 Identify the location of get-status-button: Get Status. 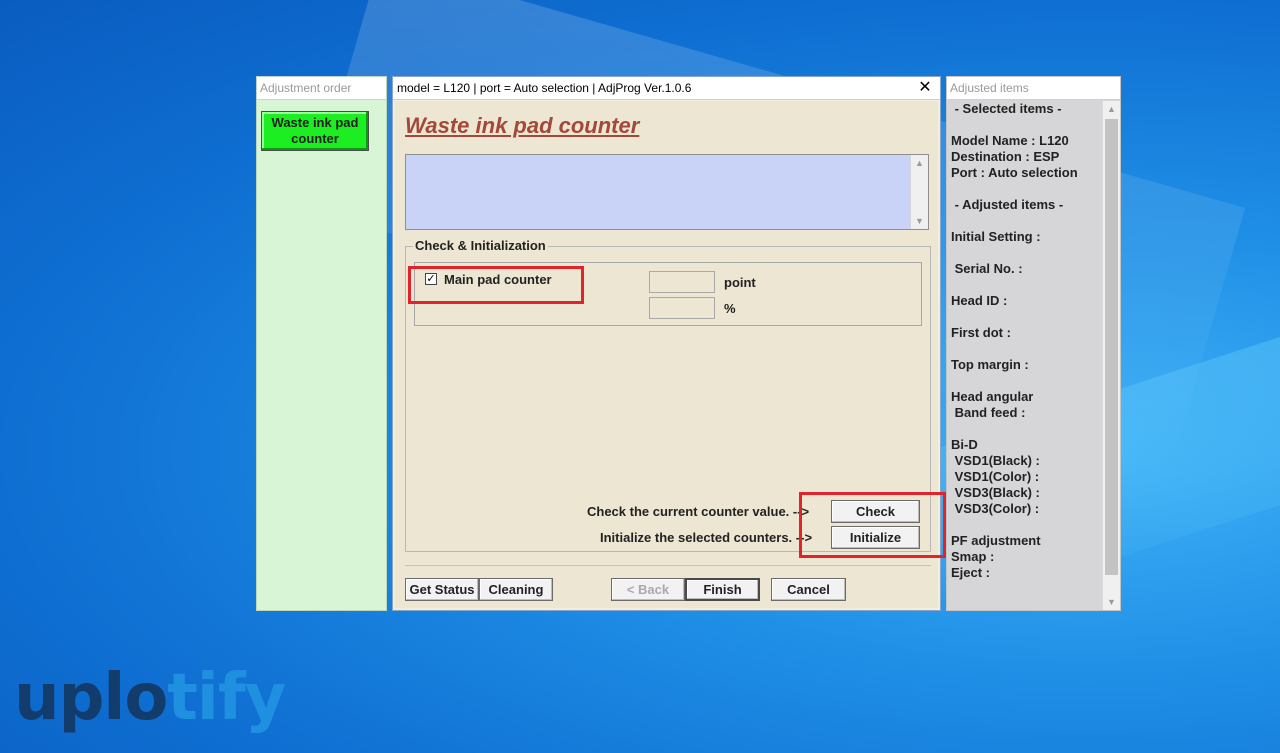
(442, 589).